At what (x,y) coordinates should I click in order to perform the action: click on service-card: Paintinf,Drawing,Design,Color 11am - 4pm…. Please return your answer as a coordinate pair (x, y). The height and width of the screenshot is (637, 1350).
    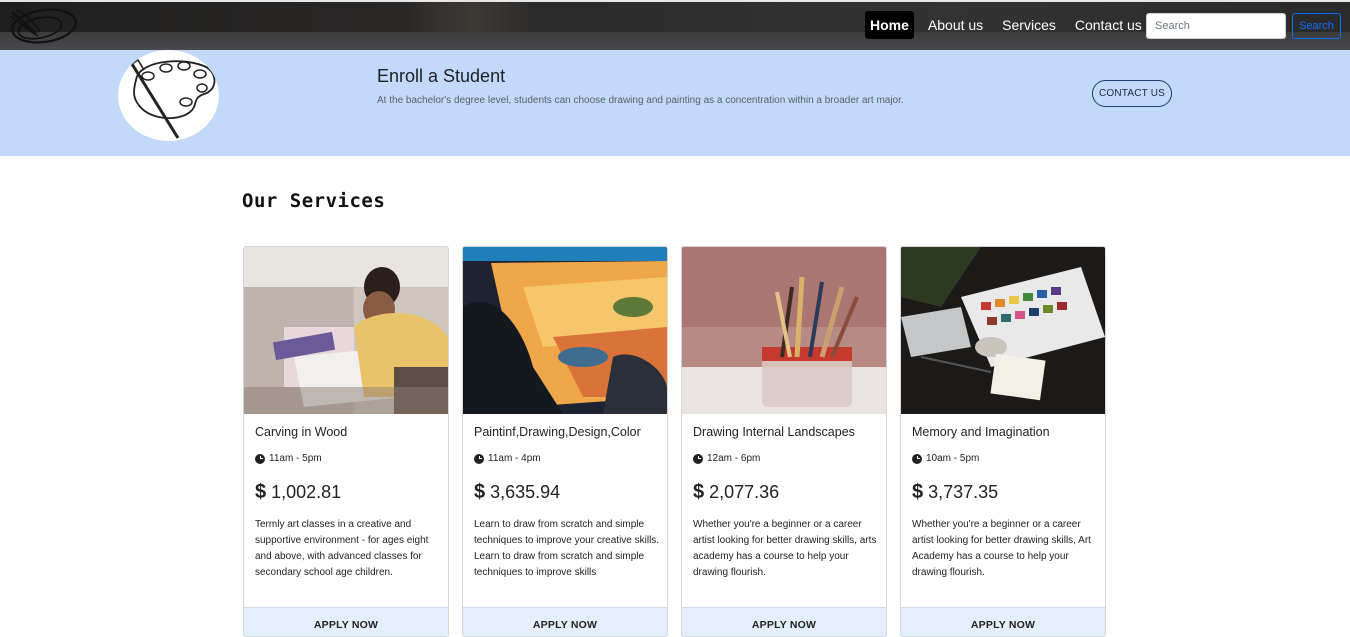
    Looking at the image, I should click on (565, 441).